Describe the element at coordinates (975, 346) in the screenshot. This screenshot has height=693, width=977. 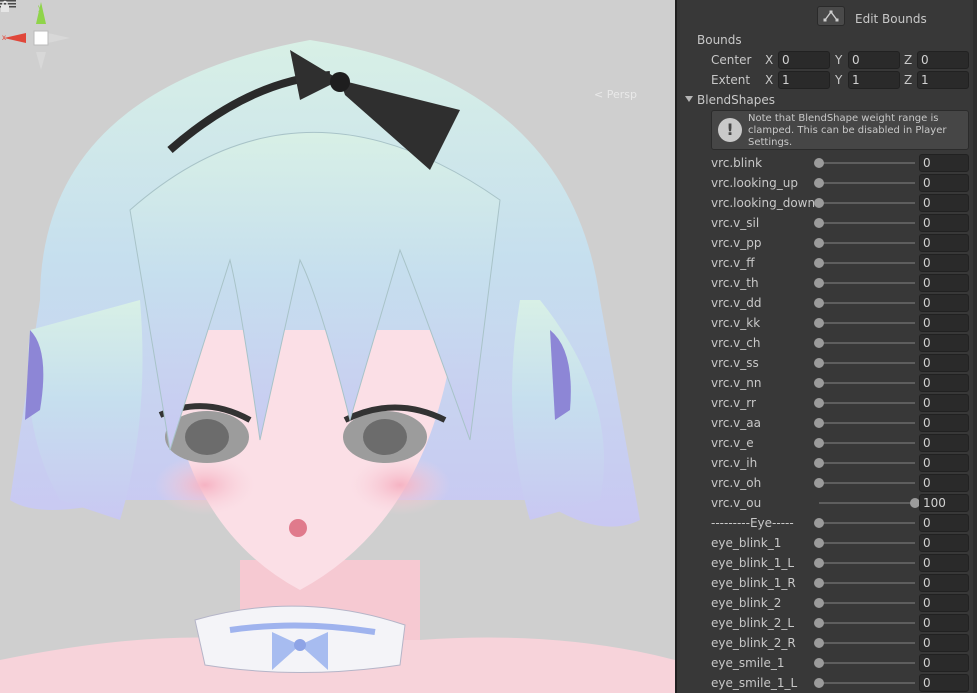
I see `inspector-scrollbar` at that location.